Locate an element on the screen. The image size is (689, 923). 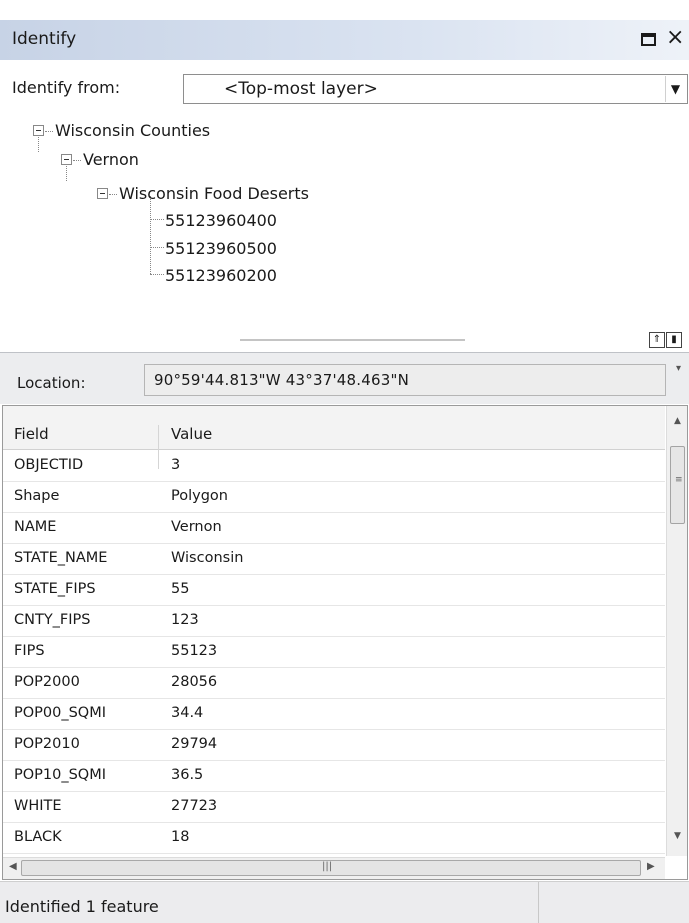
field-value: 36.5 is located at coordinates (187, 775).